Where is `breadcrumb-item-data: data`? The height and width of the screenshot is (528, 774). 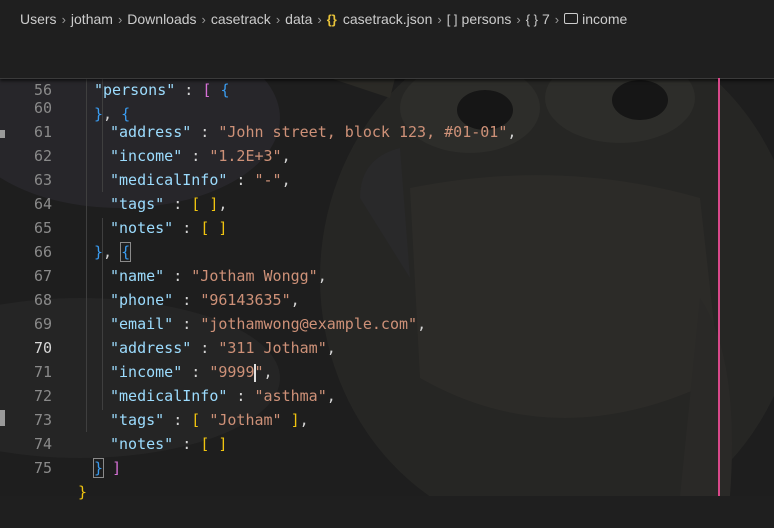 breadcrumb-item-data: data is located at coordinates (298, 19).